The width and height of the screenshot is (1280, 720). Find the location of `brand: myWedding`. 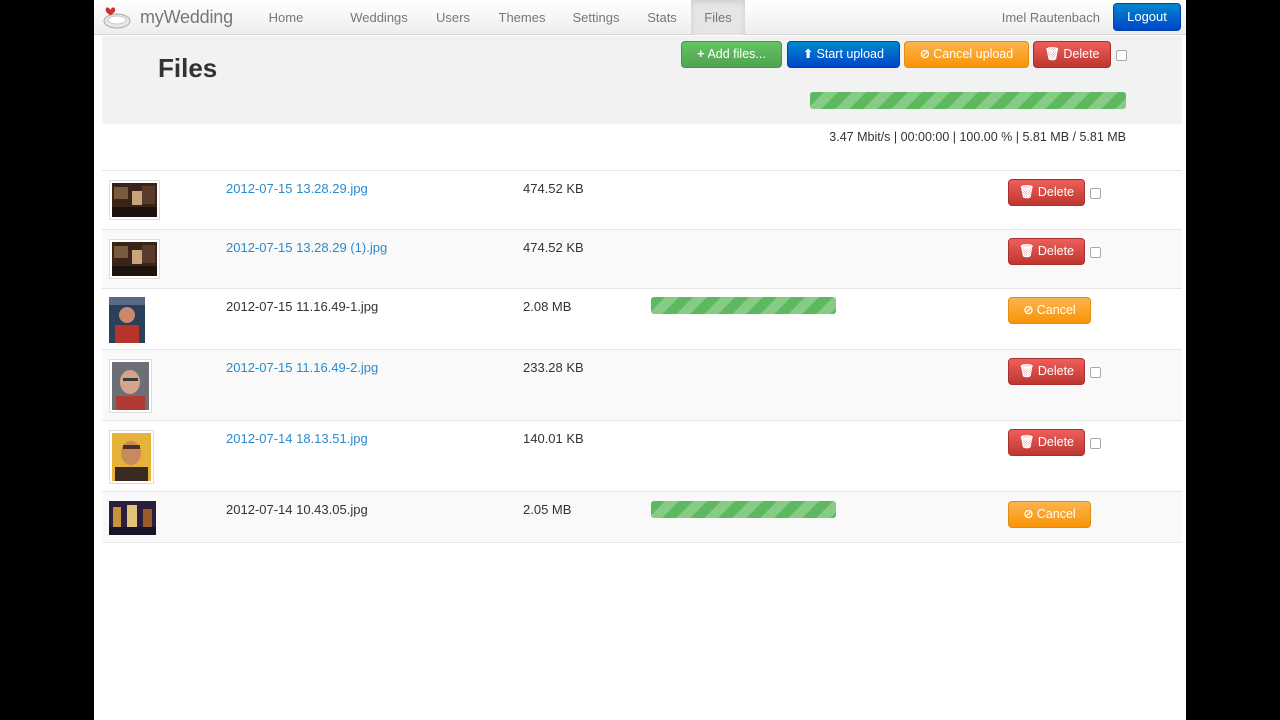

brand: myWedding is located at coordinates (167, 17).